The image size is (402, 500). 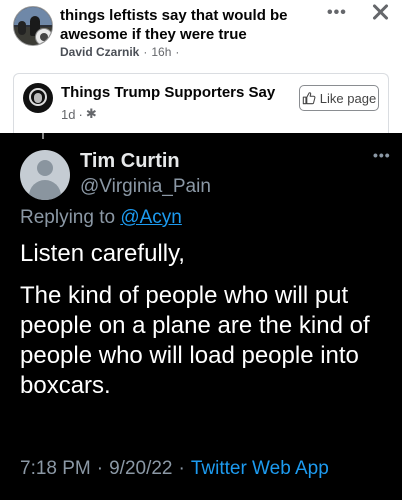 I want to click on gear-icon: ✱, so click(x=91, y=113).